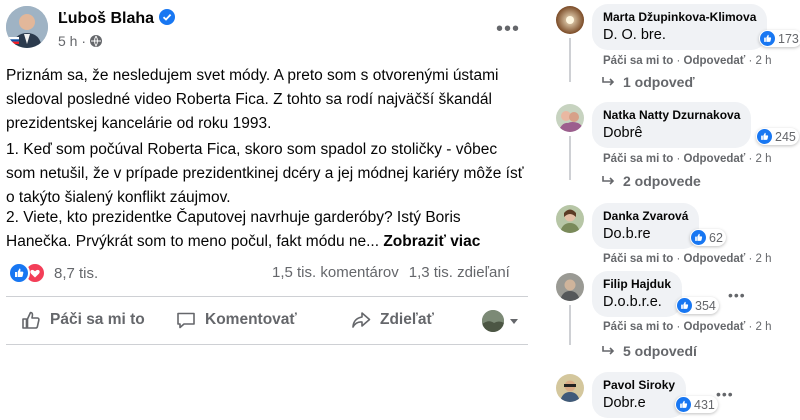 This screenshot has height=420, width=800. I want to click on reaction-count: 431, so click(704, 404).